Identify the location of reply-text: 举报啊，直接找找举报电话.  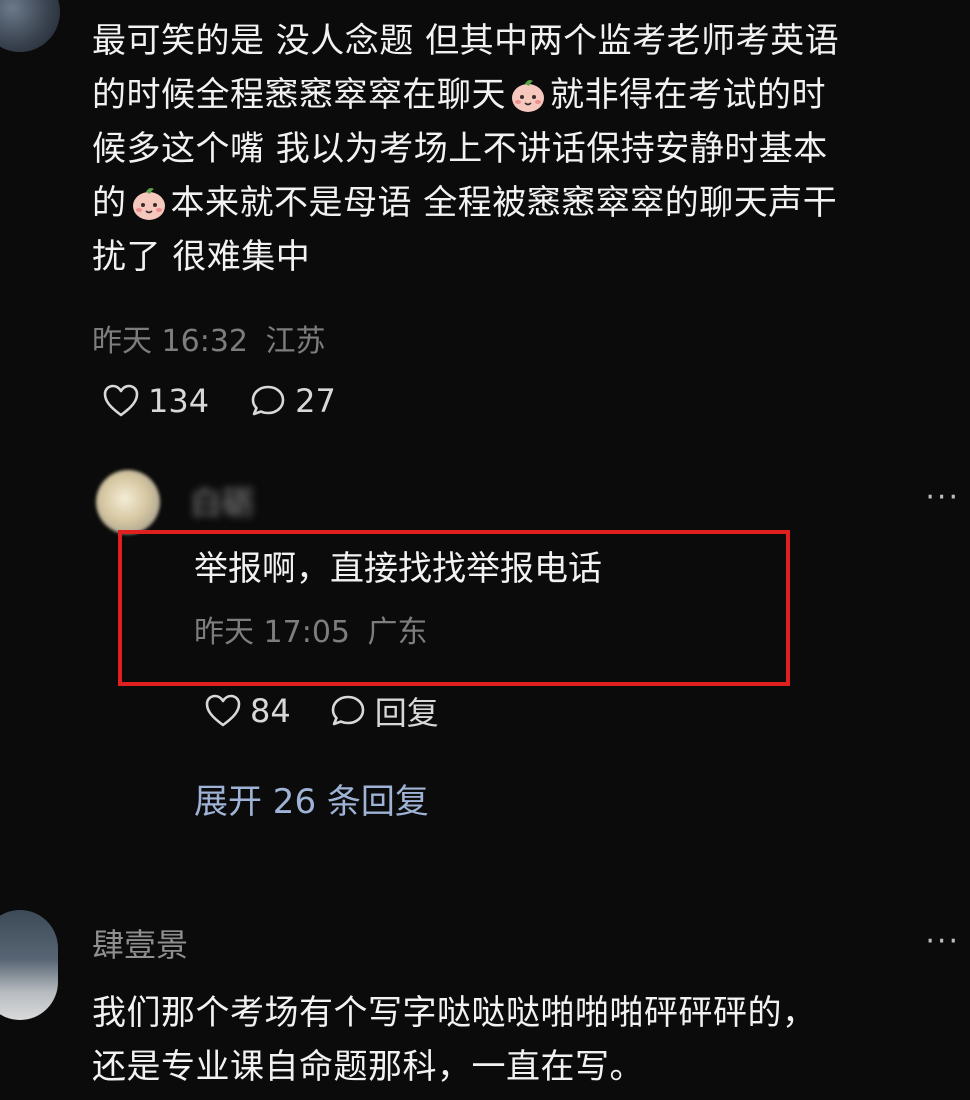
(398, 569).